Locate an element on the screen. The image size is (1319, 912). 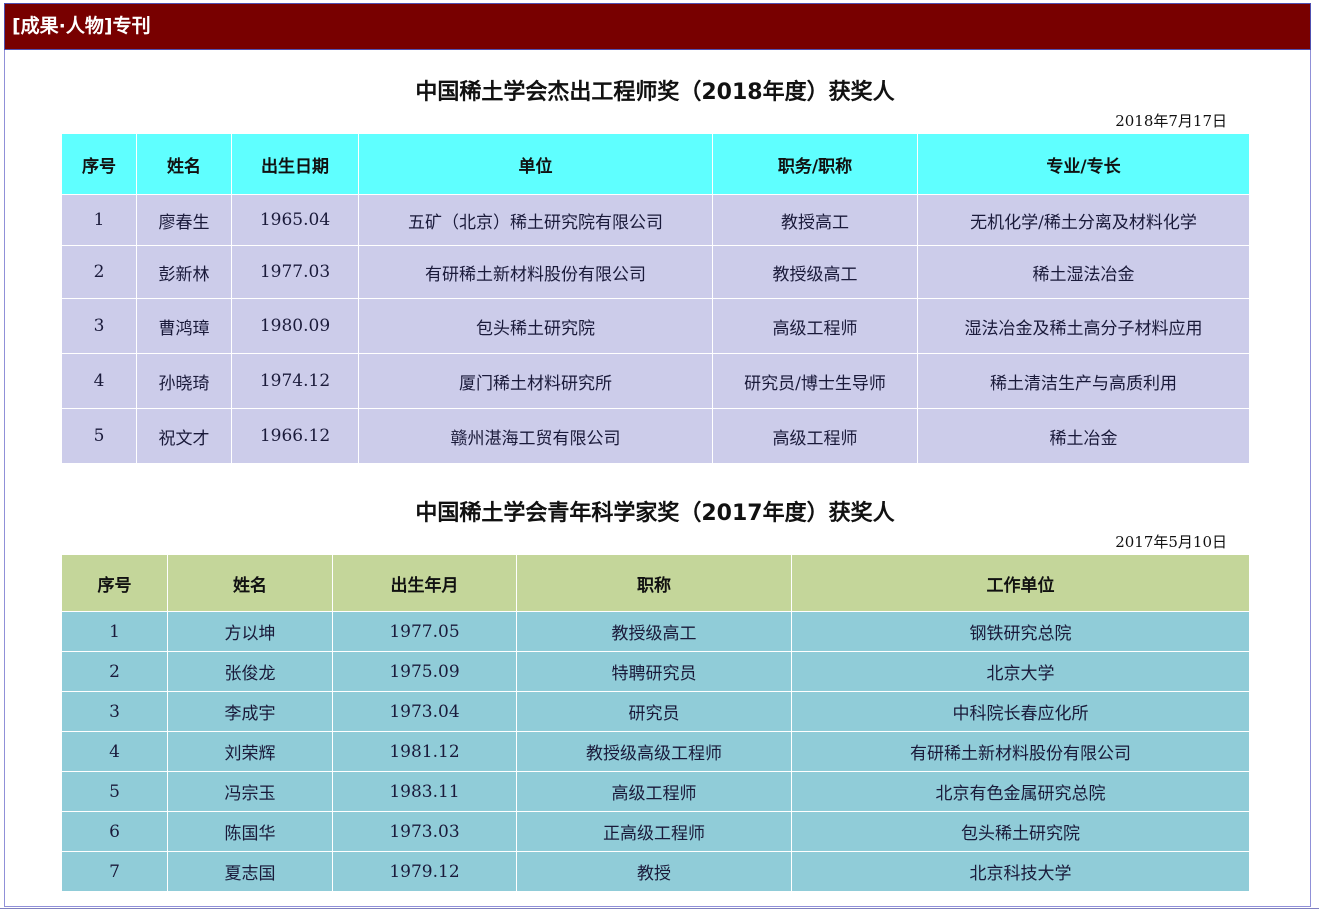
table-row: 5 冯宗玉 1983.11 高级工程师 北京有色金属研究总院 is located at coordinates (655, 791).